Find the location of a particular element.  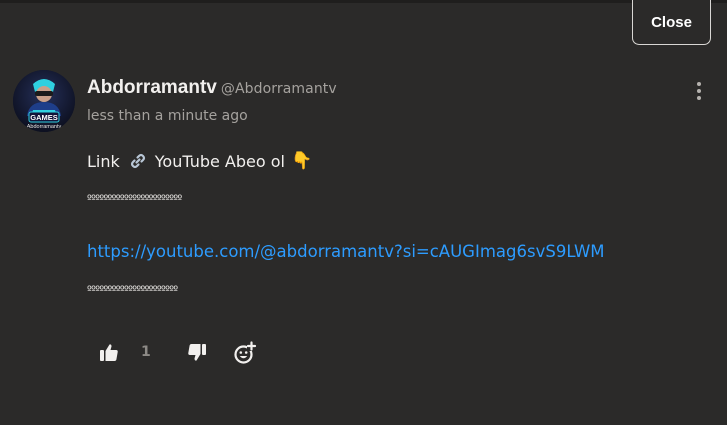

comment-line-1: Link YouTube Abeo ol 👇 is located at coordinates (199, 161).